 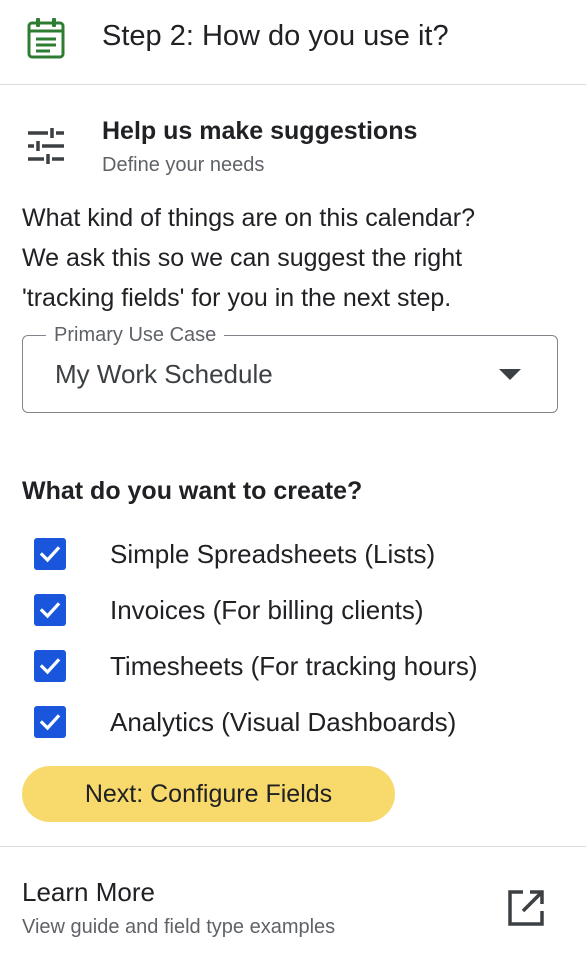 What do you see at coordinates (46, 146) in the screenshot?
I see `sliders-icon` at bounding box center [46, 146].